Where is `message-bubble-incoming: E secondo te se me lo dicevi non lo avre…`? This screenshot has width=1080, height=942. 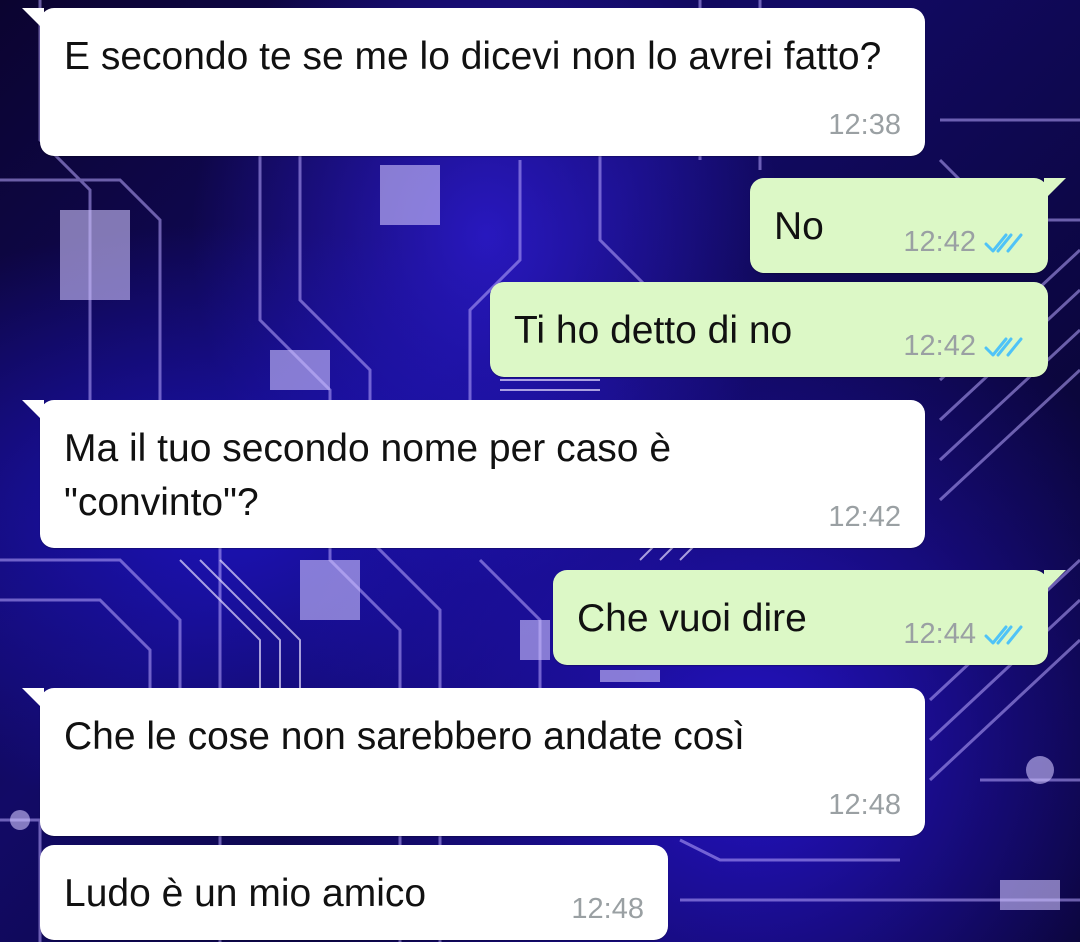
message-bubble-incoming: E secondo te se me lo dicevi non lo avre… is located at coordinates (473, 82).